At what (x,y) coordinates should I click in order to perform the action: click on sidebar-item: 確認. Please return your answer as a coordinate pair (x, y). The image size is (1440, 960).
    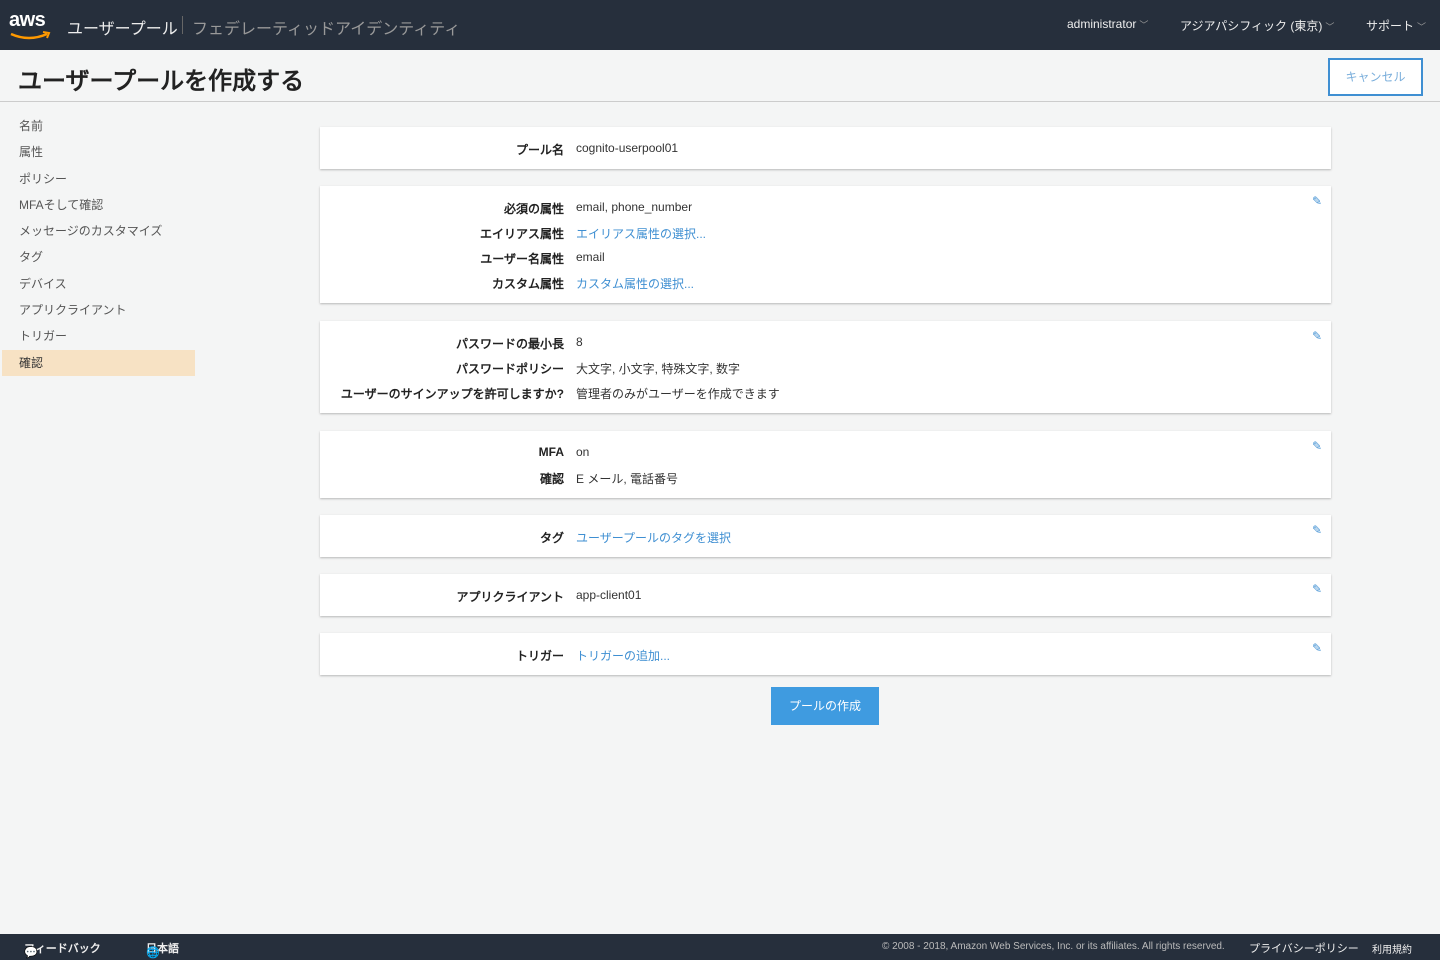
    Looking at the image, I should click on (98, 362).